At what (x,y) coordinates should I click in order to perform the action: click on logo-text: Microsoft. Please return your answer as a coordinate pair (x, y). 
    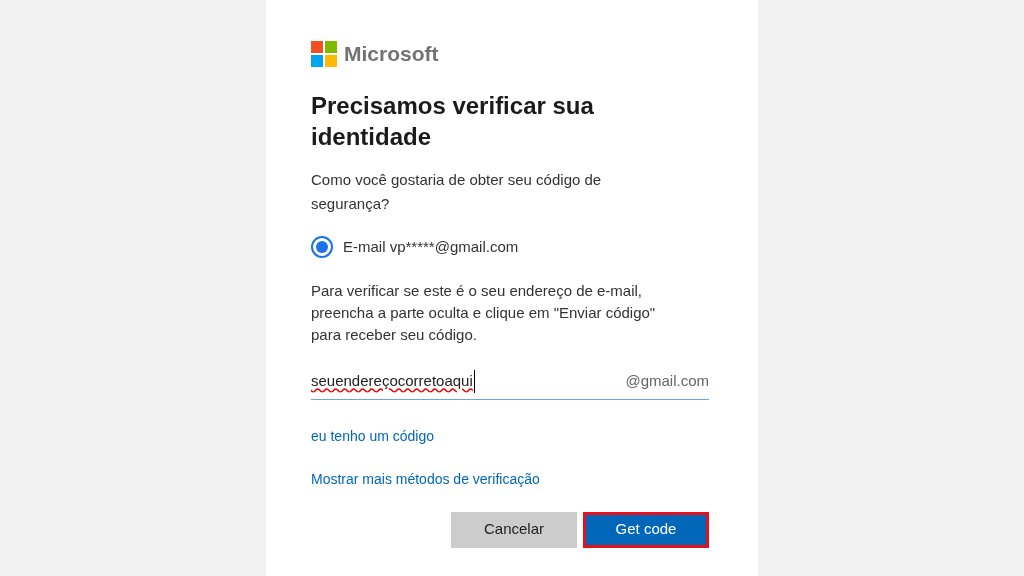
    Looking at the image, I should click on (391, 54).